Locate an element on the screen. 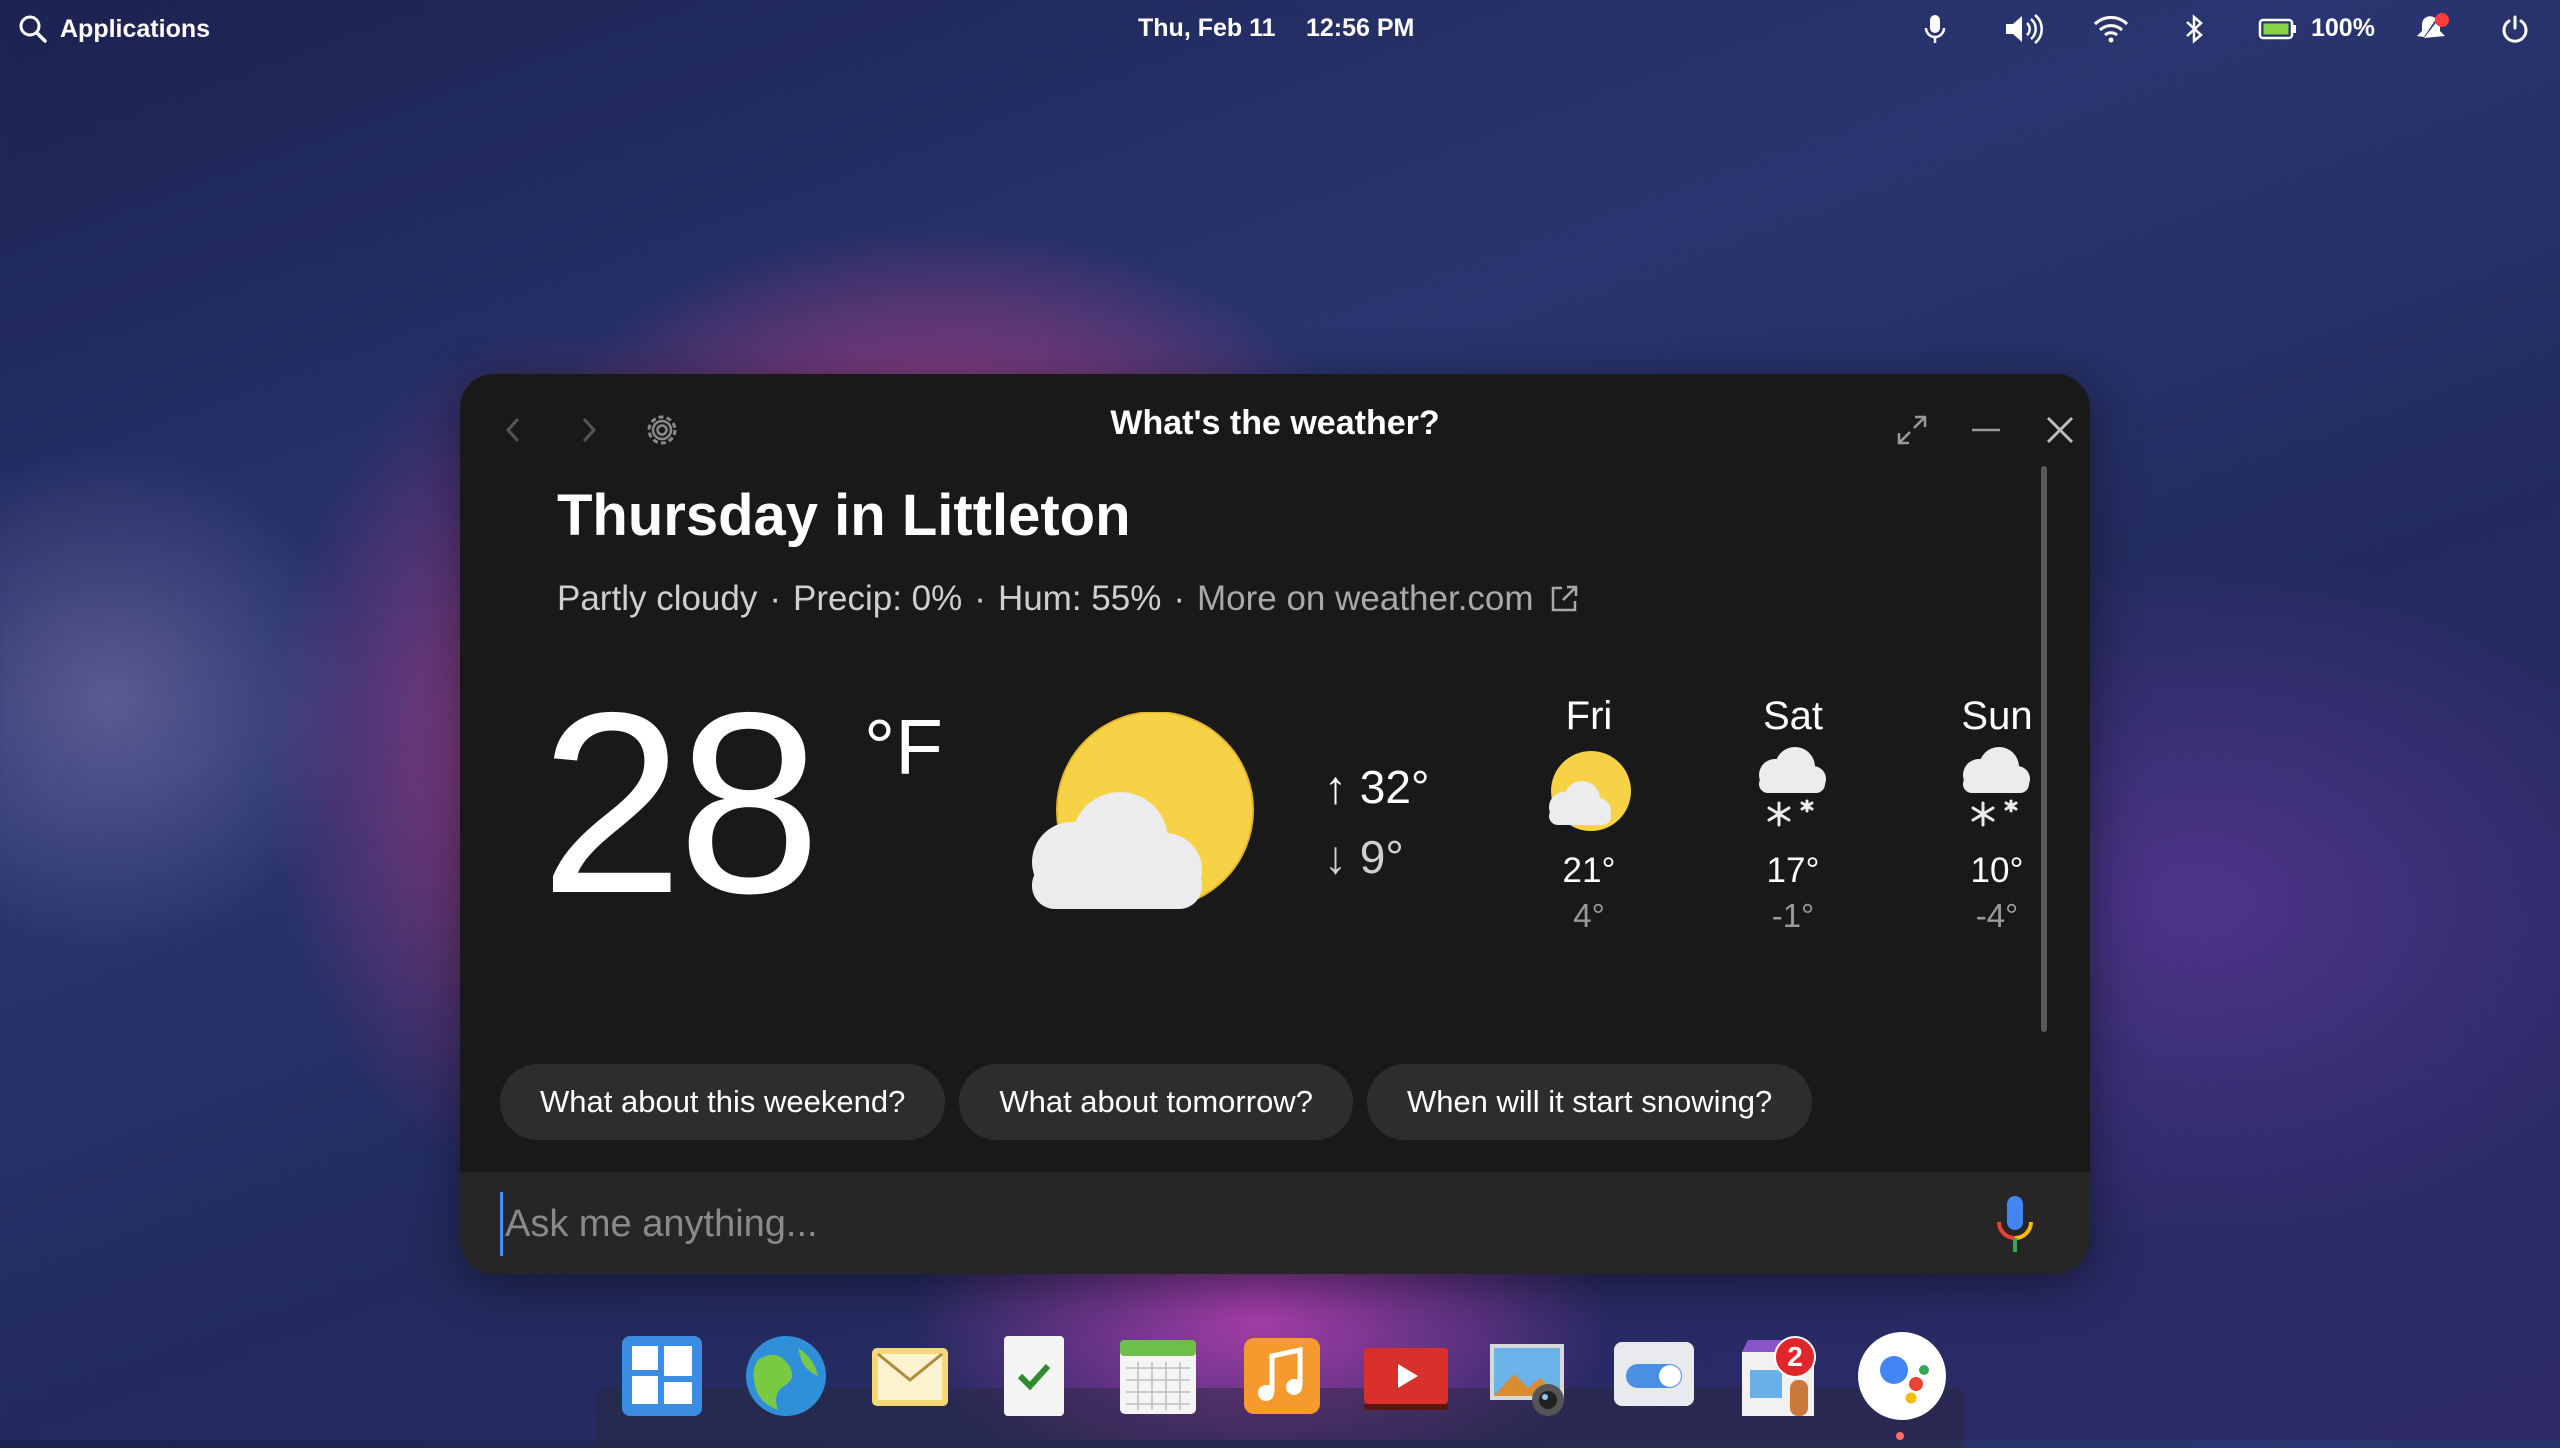 This screenshot has height=1448, width=2560. low-temperature: ↓ 9° is located at coordinates (1364, 857).